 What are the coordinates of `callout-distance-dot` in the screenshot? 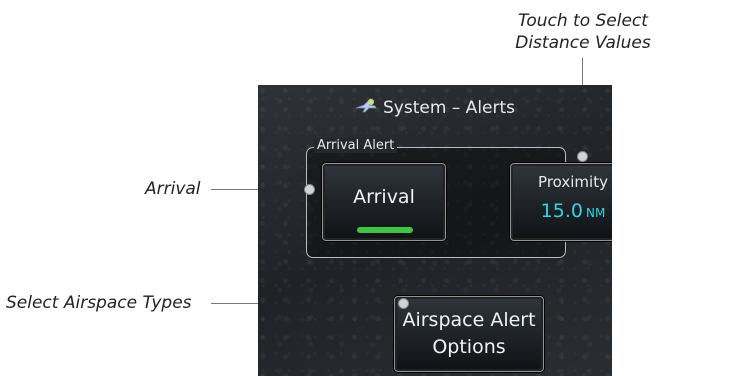 It's located at (582, 156).